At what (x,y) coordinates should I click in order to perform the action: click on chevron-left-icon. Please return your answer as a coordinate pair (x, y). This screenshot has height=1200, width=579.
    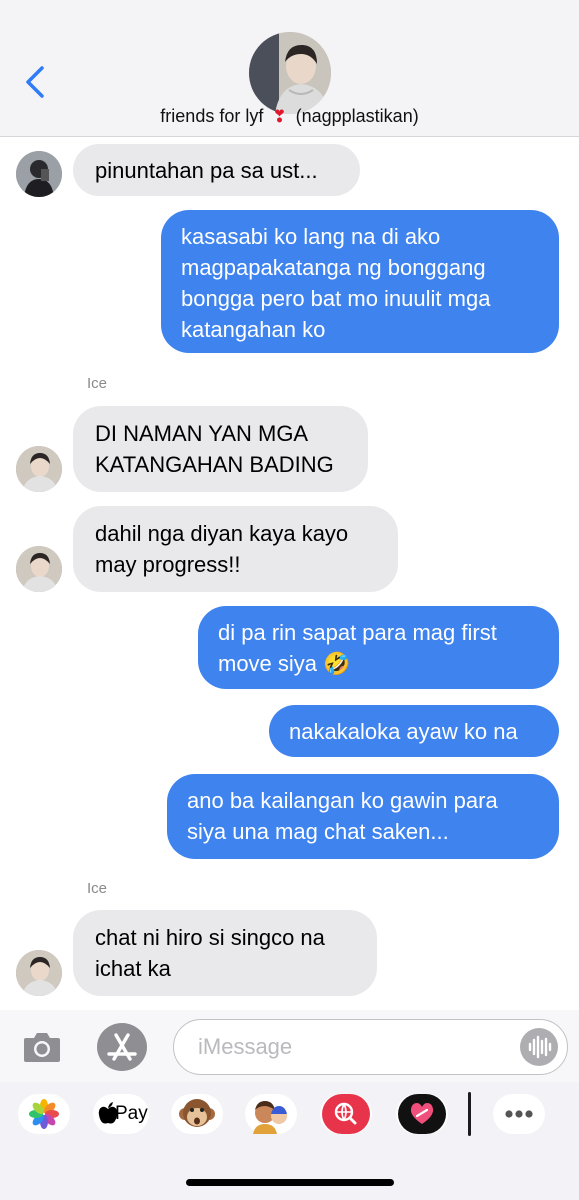
    Looking at the image, I should click on (35, 82).